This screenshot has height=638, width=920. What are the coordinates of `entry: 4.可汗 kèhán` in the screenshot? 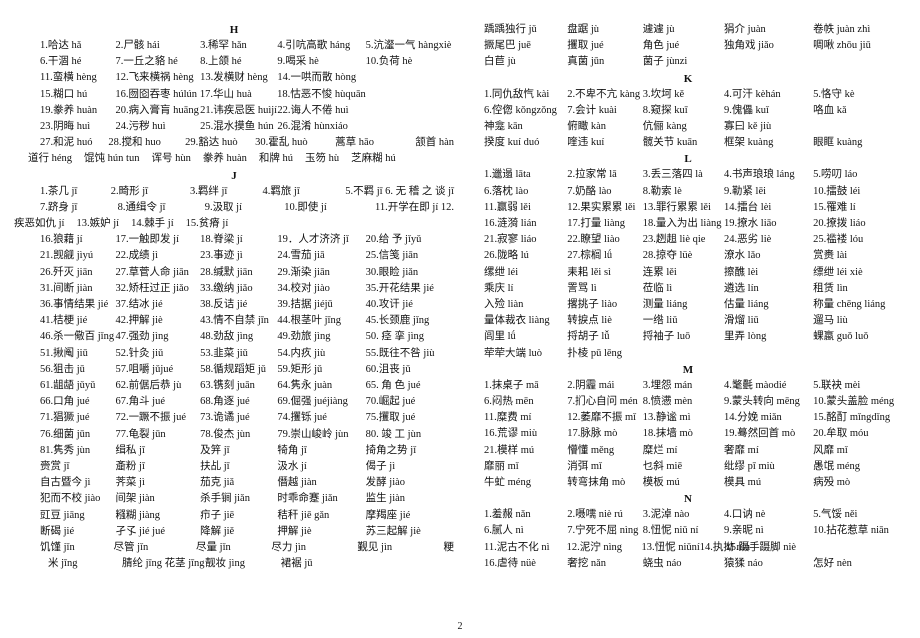 It's located at (752, 94).